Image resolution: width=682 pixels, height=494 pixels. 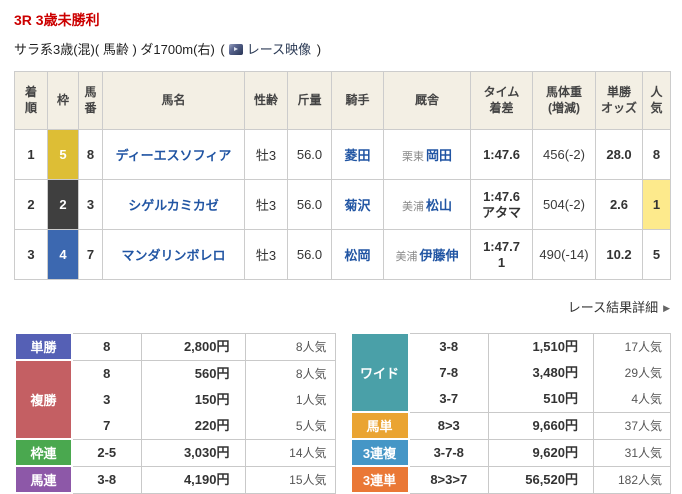 I want to click on payout-section-trifecta: 3連単 8>3>7 56,520円 182人気, so click(x=510, y=479).